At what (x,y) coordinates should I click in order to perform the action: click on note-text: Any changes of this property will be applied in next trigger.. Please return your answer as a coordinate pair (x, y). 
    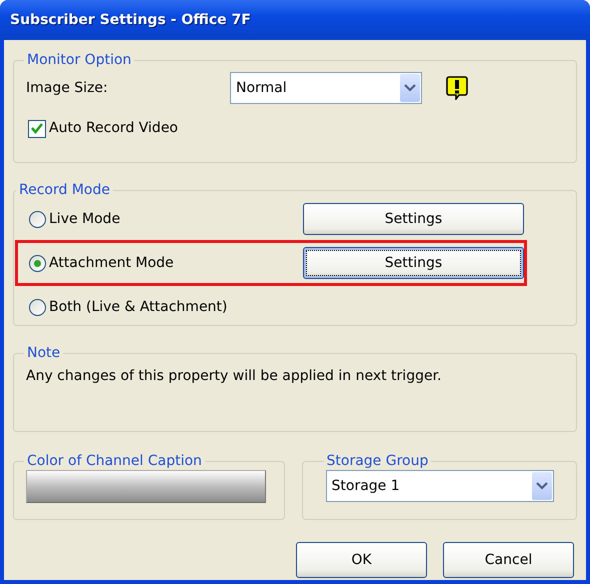
    Looking at the image, I should click on (234, 376).